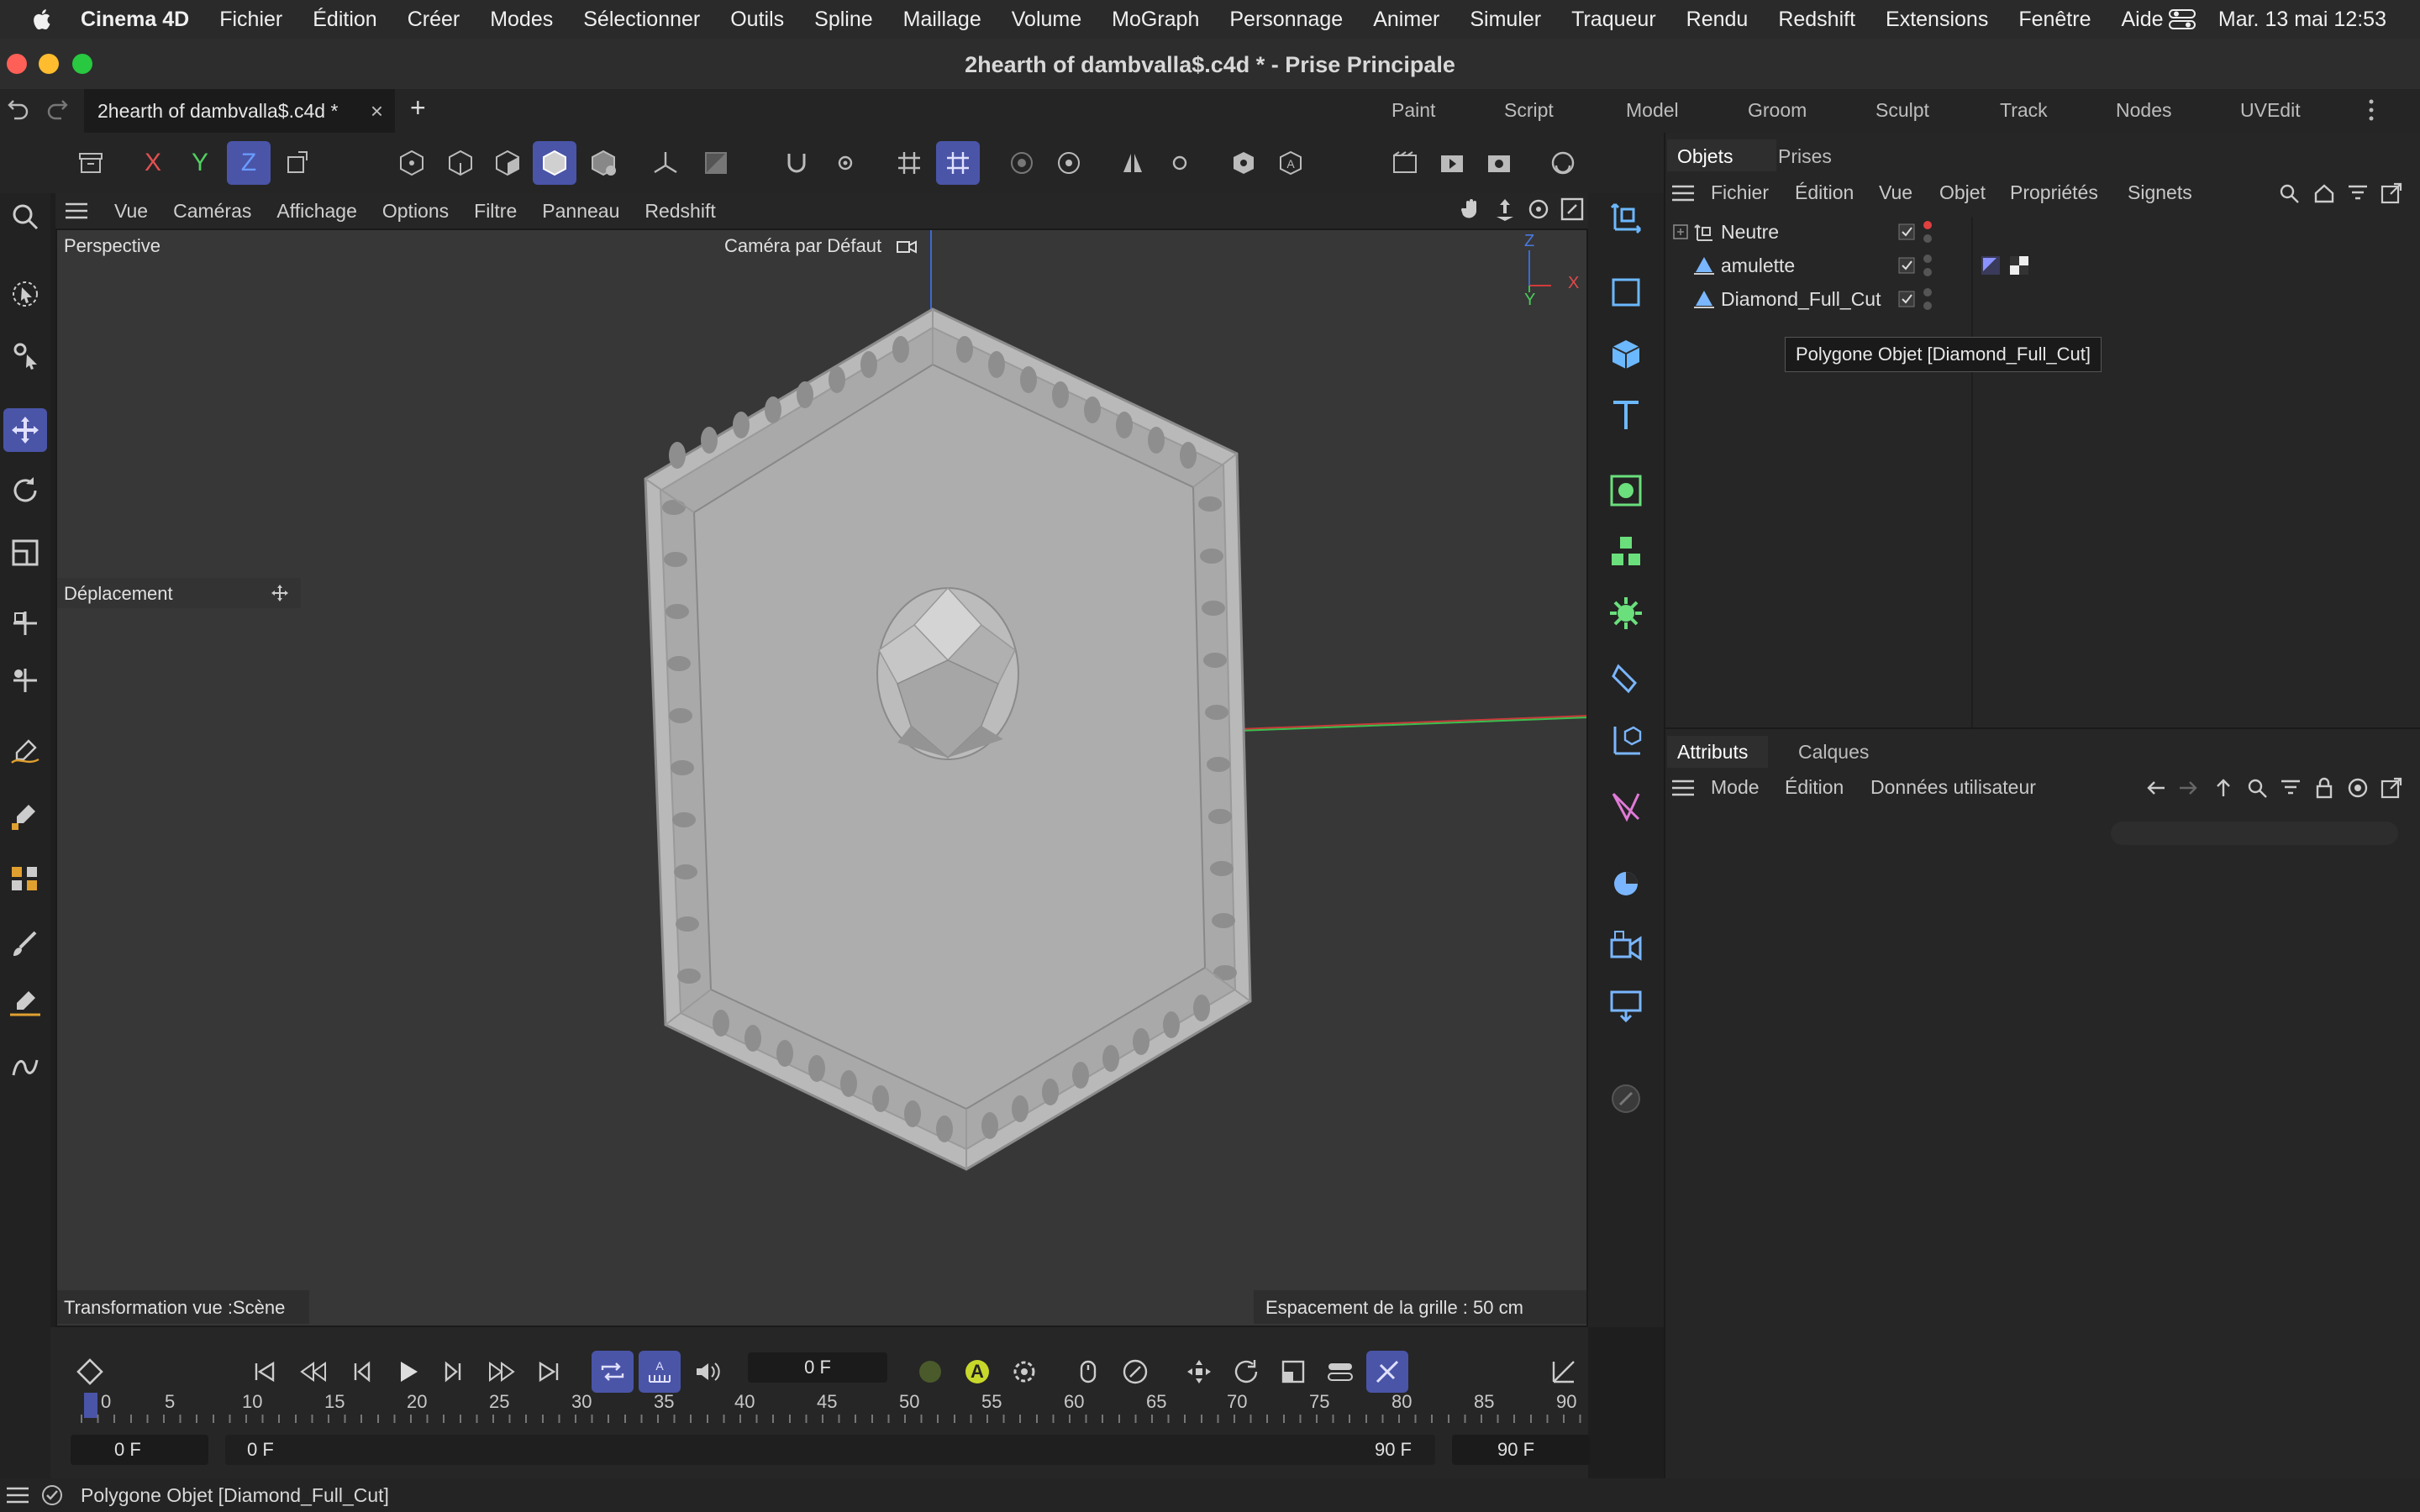 The height and width of the screenshot is (1512, 2420). I want to click on expand-icon, so click(1680, 231).